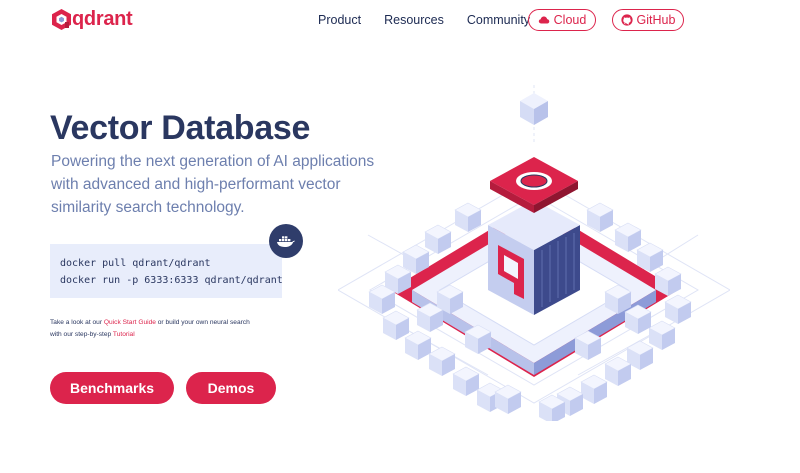 Image resolution: width=800 pixels, height=473 pixels. I want to click on github-button: GitHub, so click(648, 20).